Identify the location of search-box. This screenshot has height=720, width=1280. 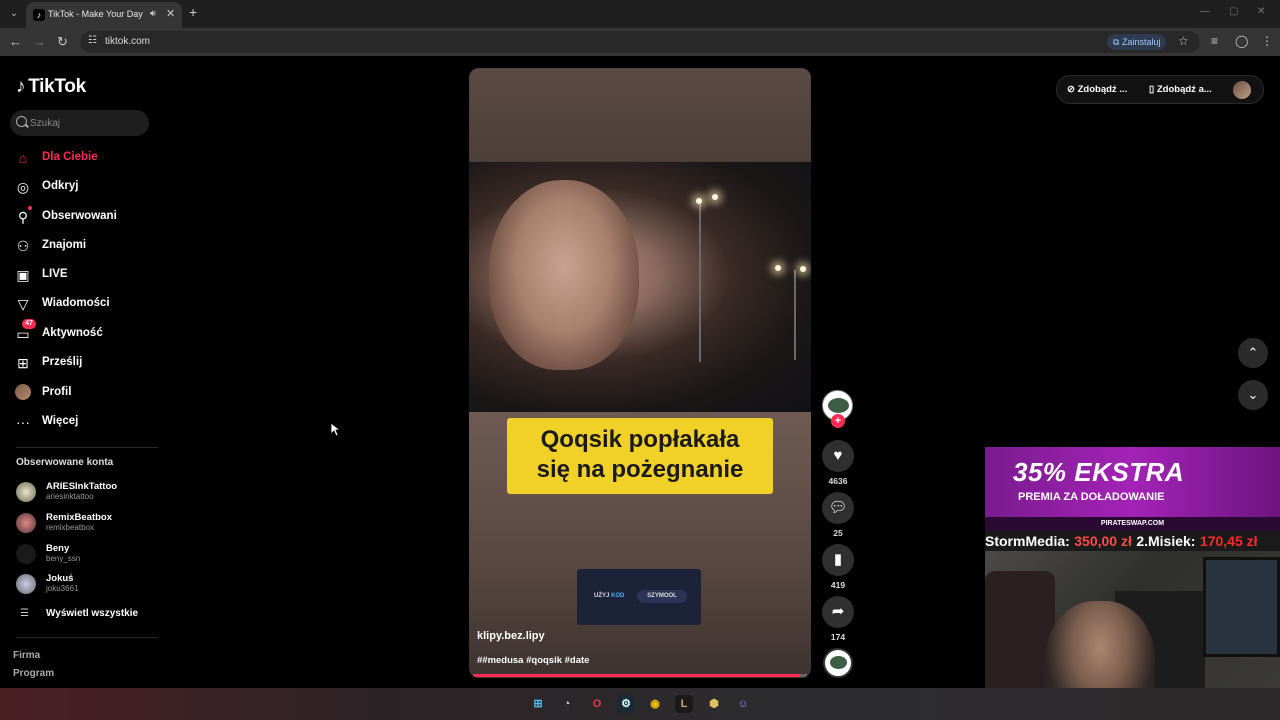
(79, 123).